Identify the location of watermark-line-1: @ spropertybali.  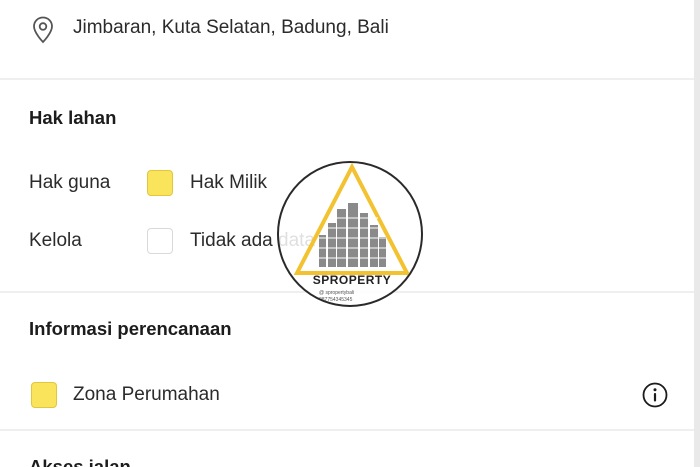
(337, 293).